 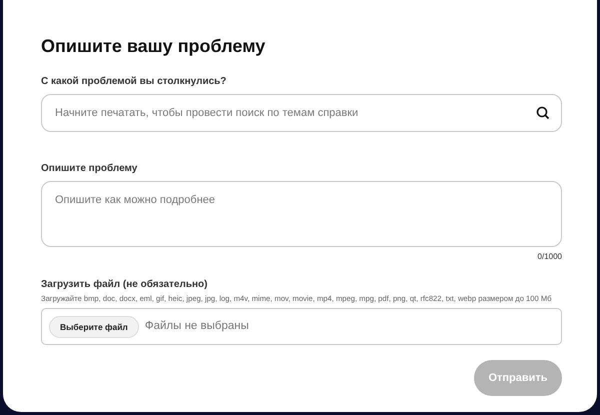 I want to click on file-status: Файлы не выбраны, so click(x=196, y=326).